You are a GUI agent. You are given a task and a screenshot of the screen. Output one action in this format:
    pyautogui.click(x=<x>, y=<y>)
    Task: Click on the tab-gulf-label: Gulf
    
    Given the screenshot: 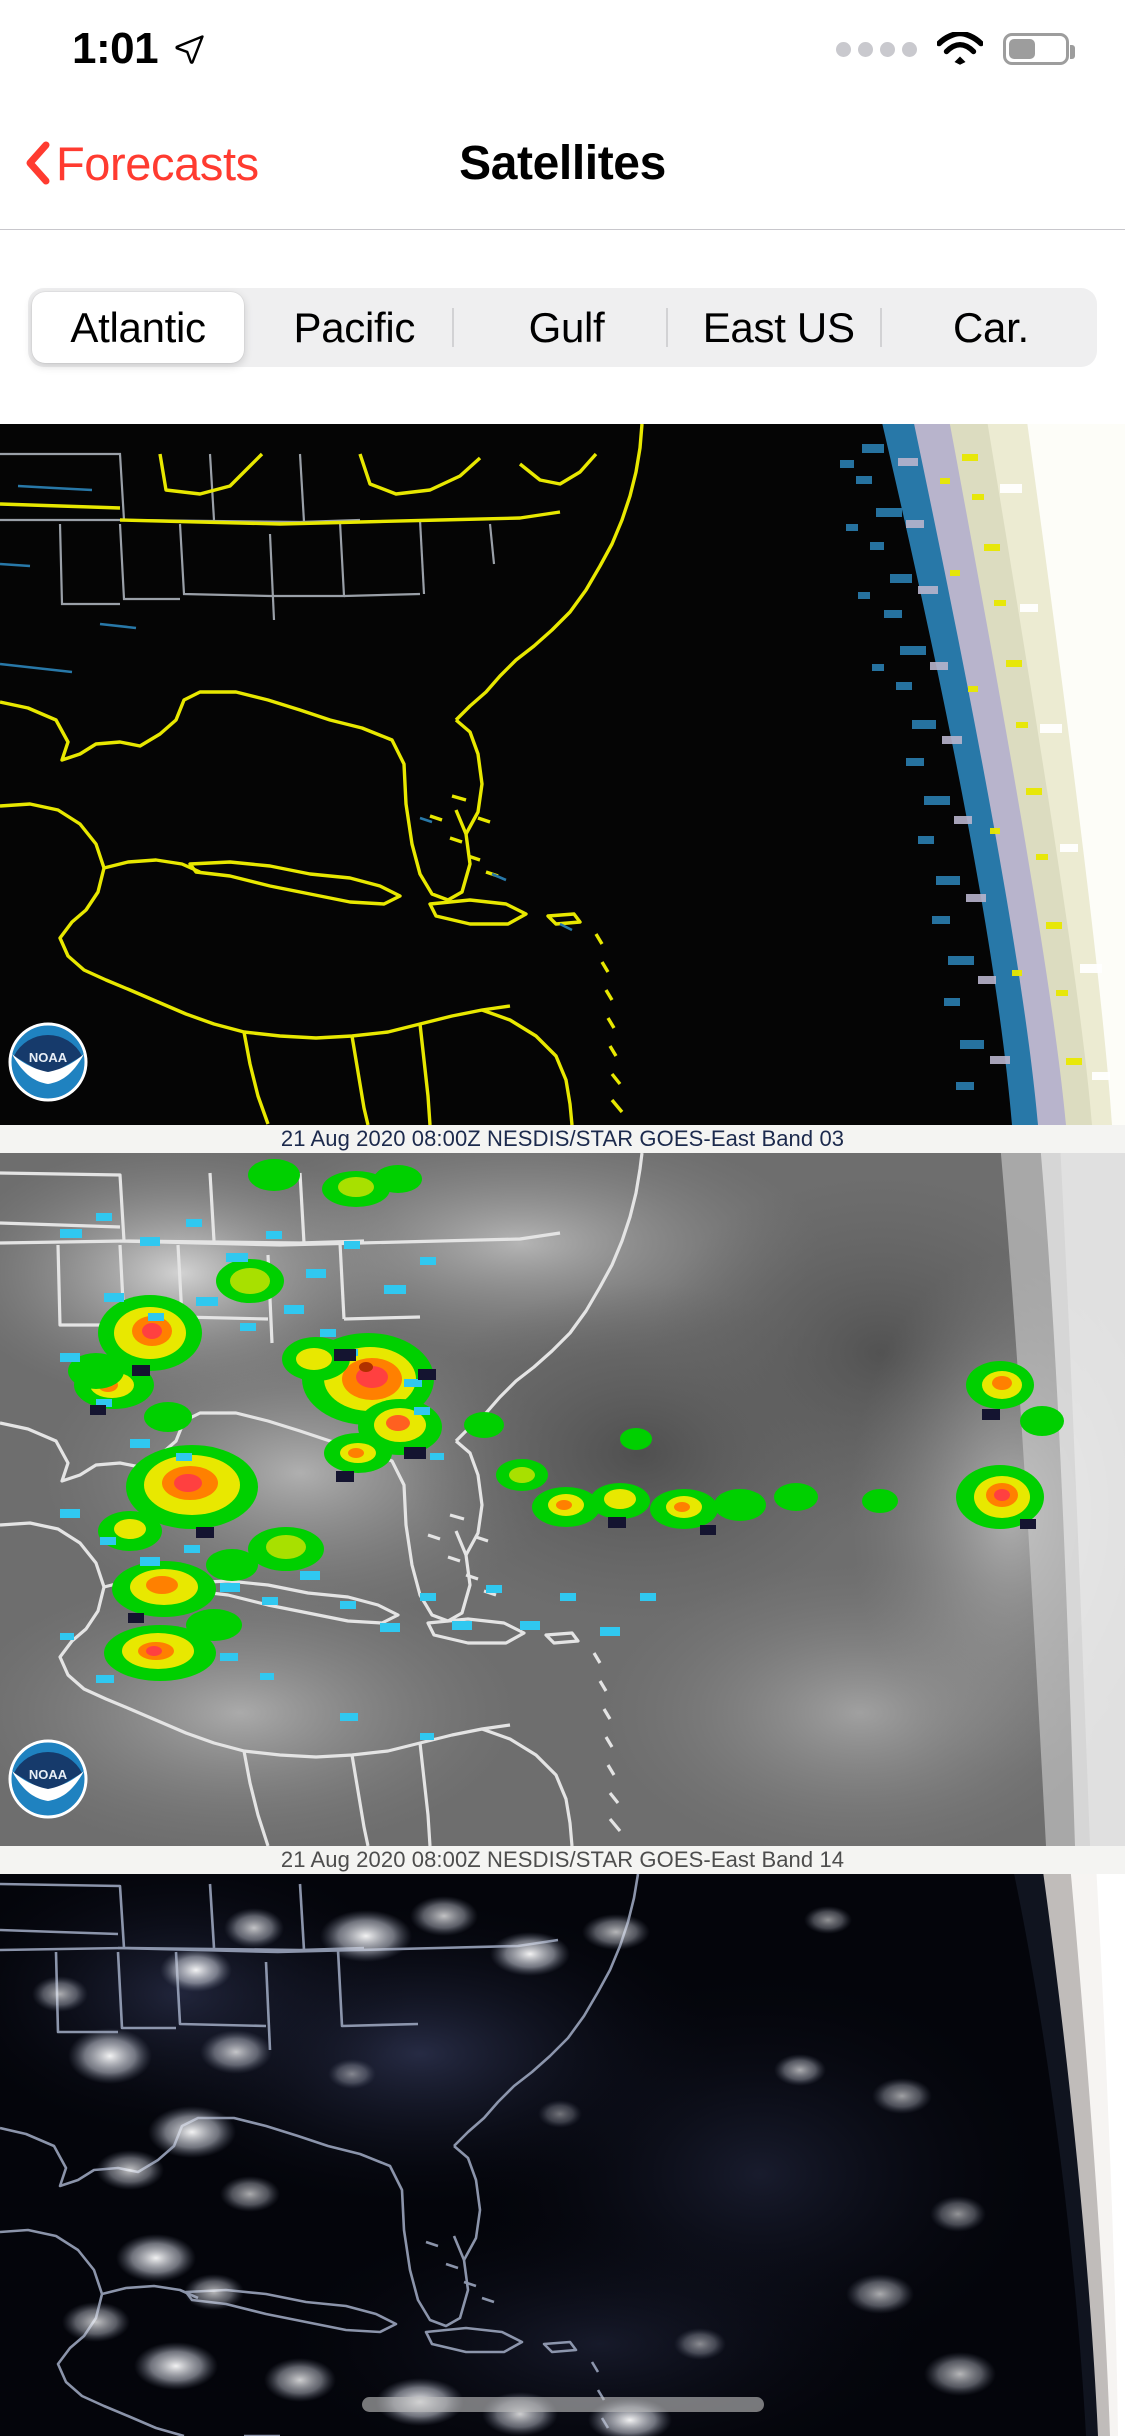 What is the action you would take?
    pyautogui.click(x=566, y=327)
    